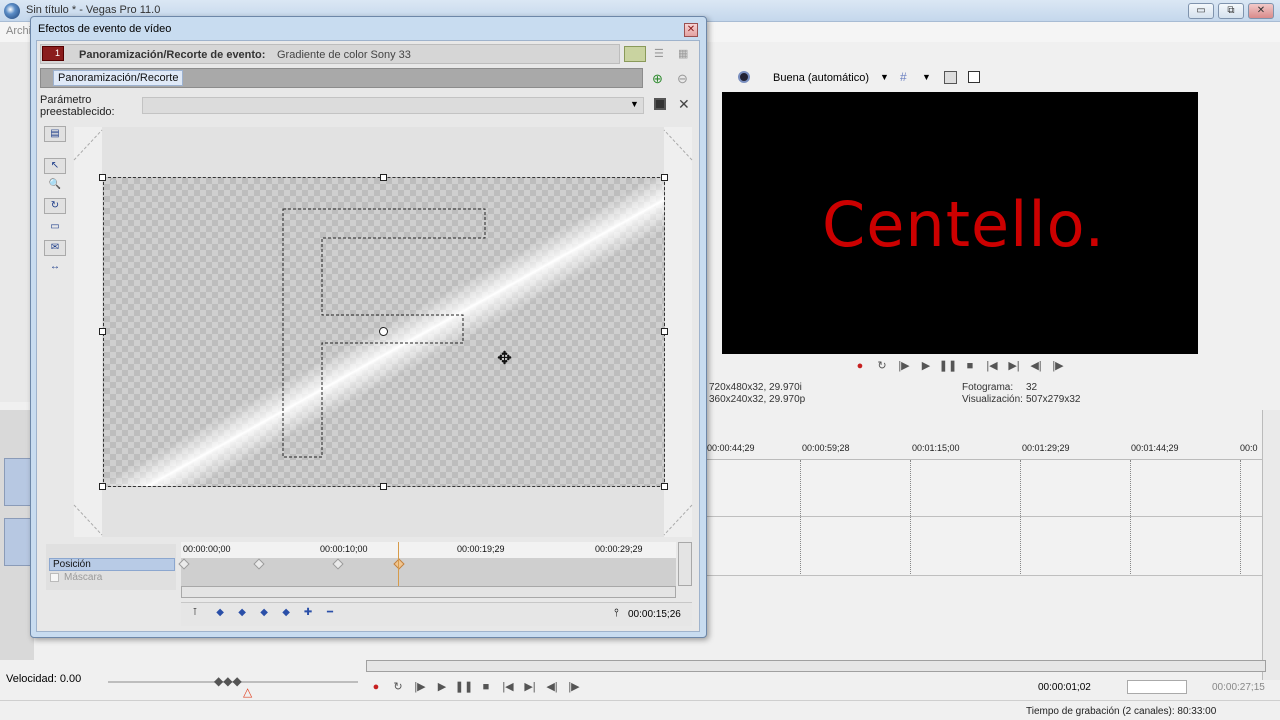  I want to click on cursor-position-icon: ⫯, so click(616, 613).